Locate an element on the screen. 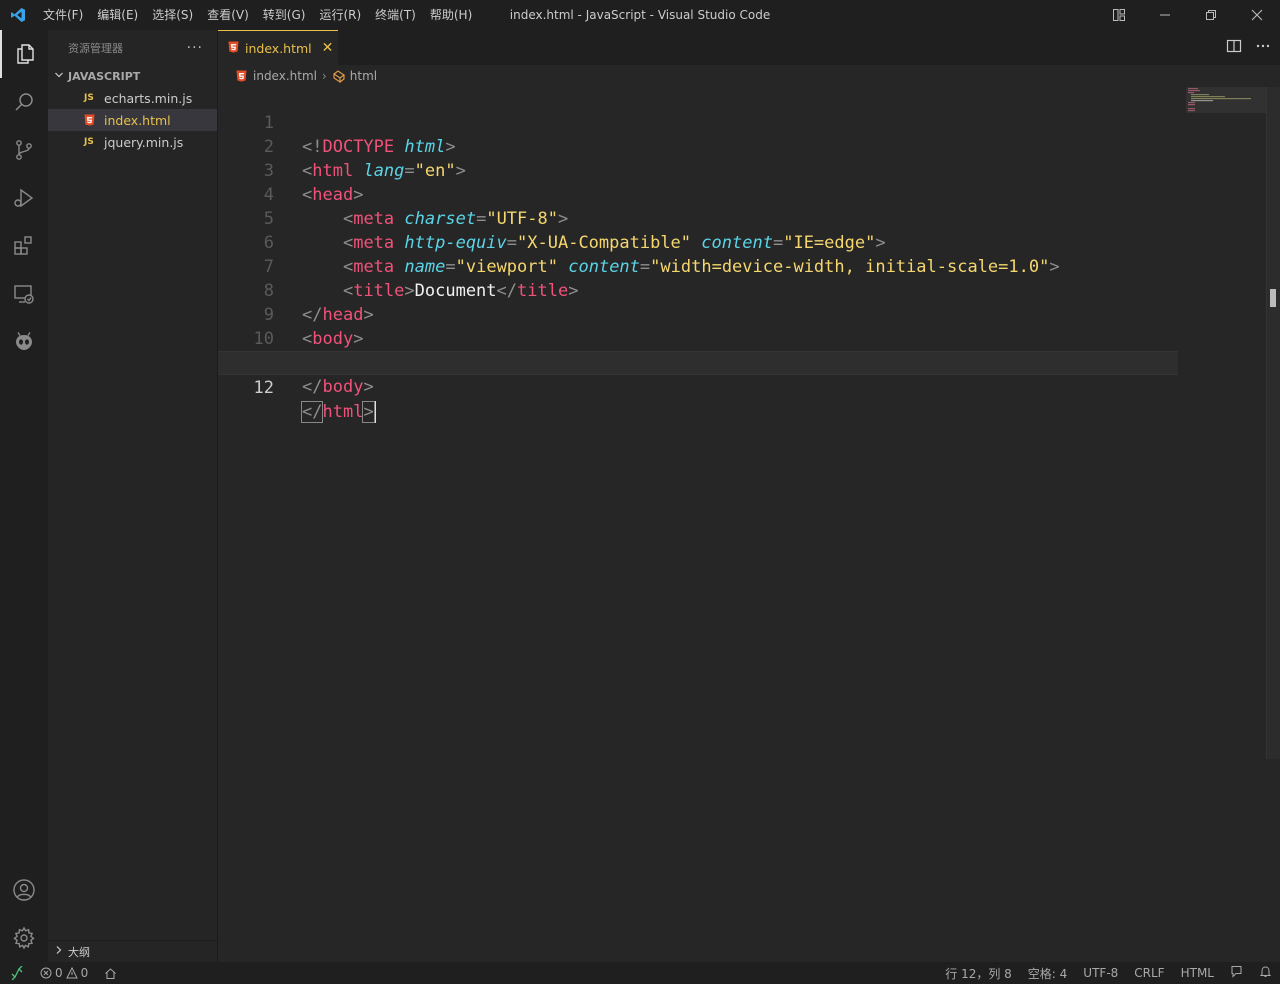 This screenshot has height=984, width=1280. split-editor-icon is located at coordinates (1234, 45).